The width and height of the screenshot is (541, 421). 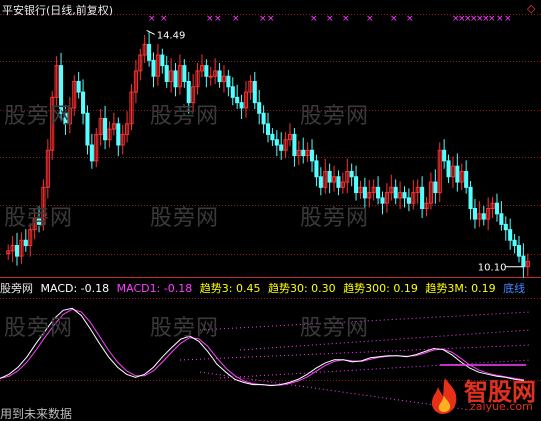 What do you see at coordinates (484, 397) in the screenshot?
I see `site-logo: 智股网 zaiyue.com` at bounding box center [484, 397].